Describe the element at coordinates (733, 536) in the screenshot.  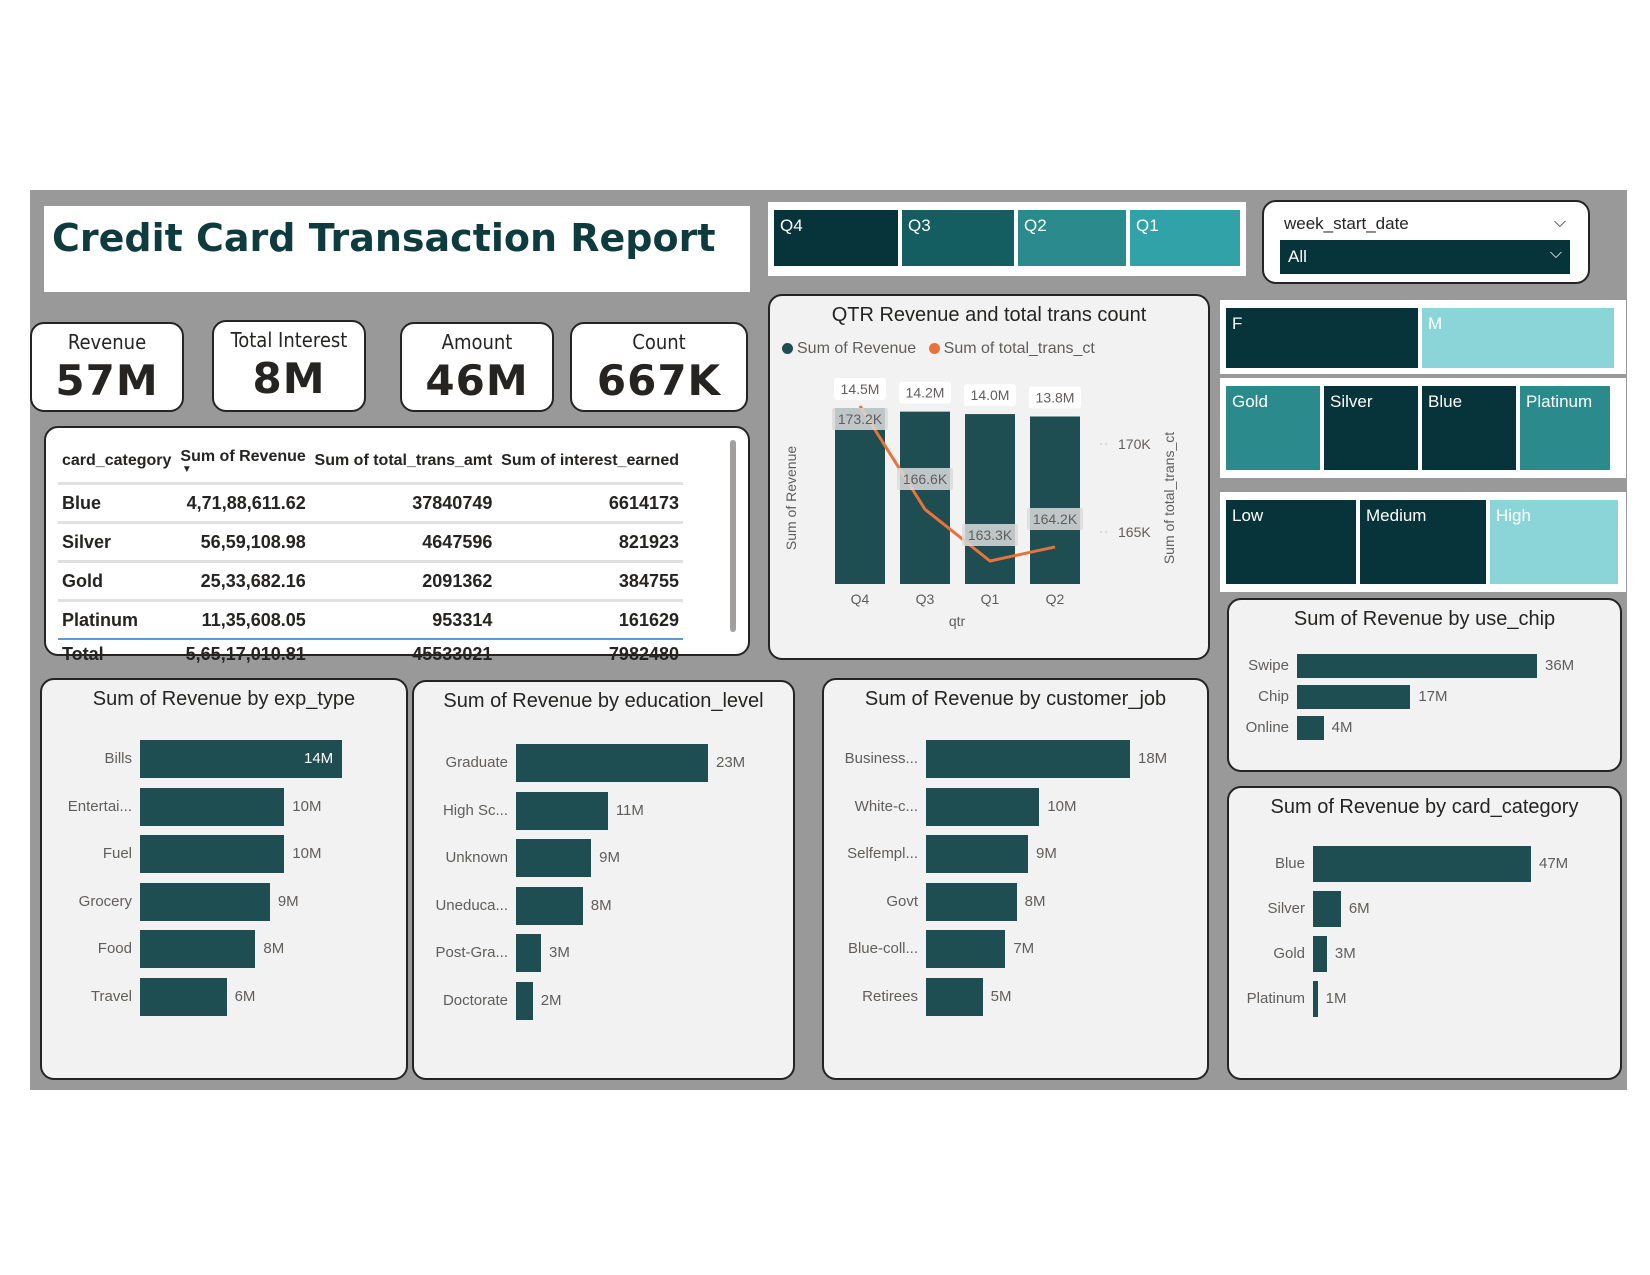
I see `vertical-scrollbar` at that location.